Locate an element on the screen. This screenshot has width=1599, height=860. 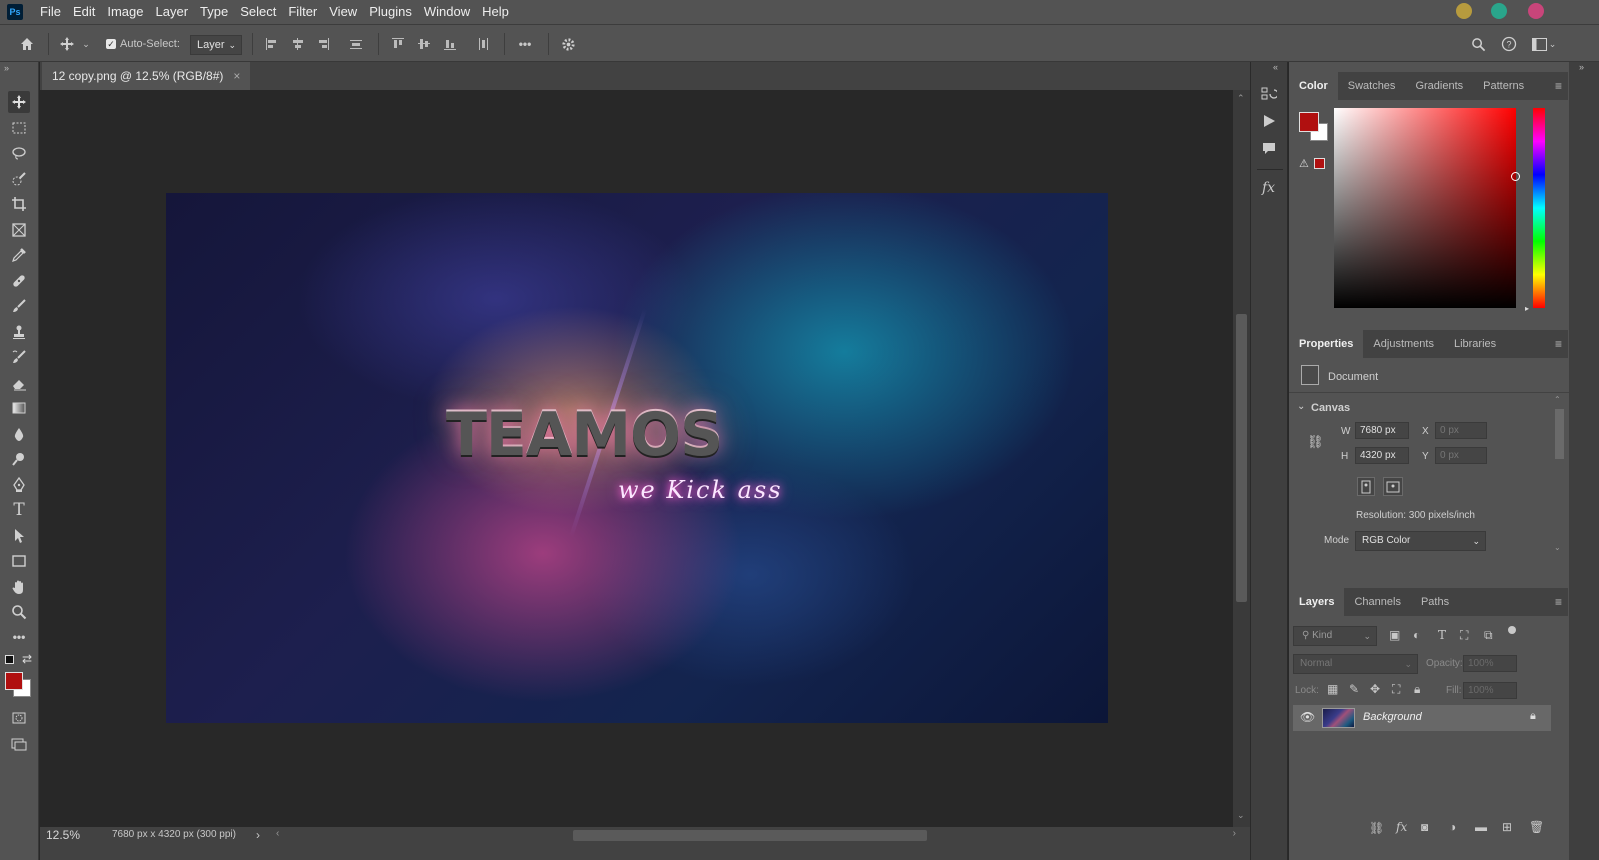
properties-scrollbar: ⌃ ⌄ is located at coordinates (1559, 475).